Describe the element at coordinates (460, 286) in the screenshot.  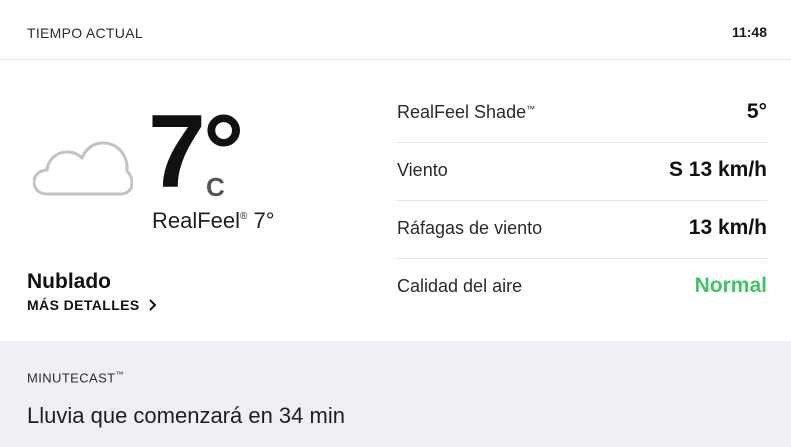
I see `detail-label: Calidad del aire` at that location.